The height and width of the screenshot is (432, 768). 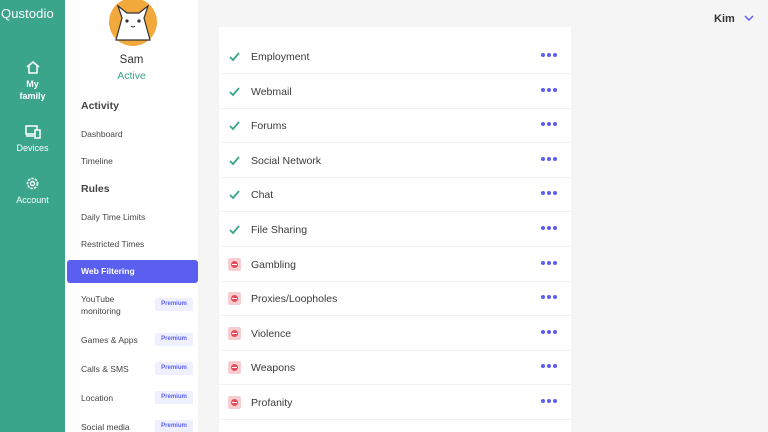 I want to click on child-name: Sam, so click(x=131, y=60).